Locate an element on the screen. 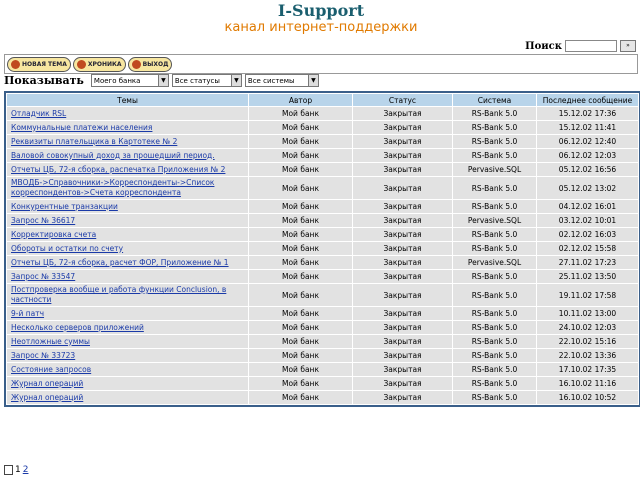 Image resolution: width=642 pixels, height=478 pixels. topic-link: Состояние запросов is located at coordinates (51, 369).